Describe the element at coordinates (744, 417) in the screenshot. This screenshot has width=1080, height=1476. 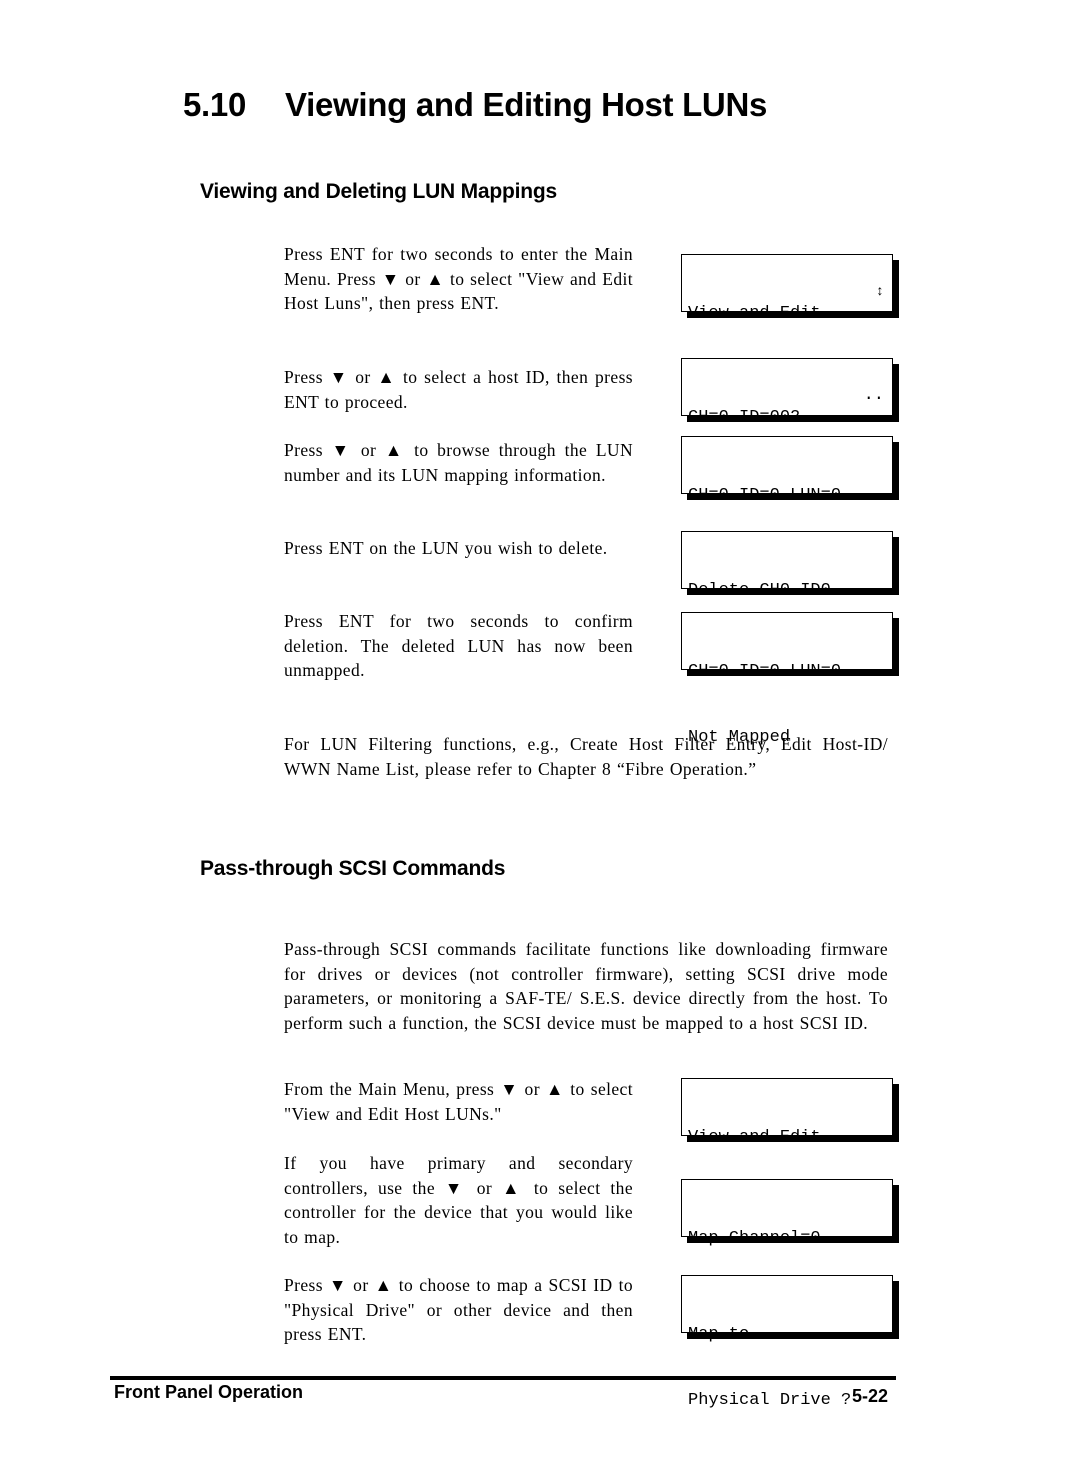
I see `lcd-line-1: CH=0 ID=002` at that location.